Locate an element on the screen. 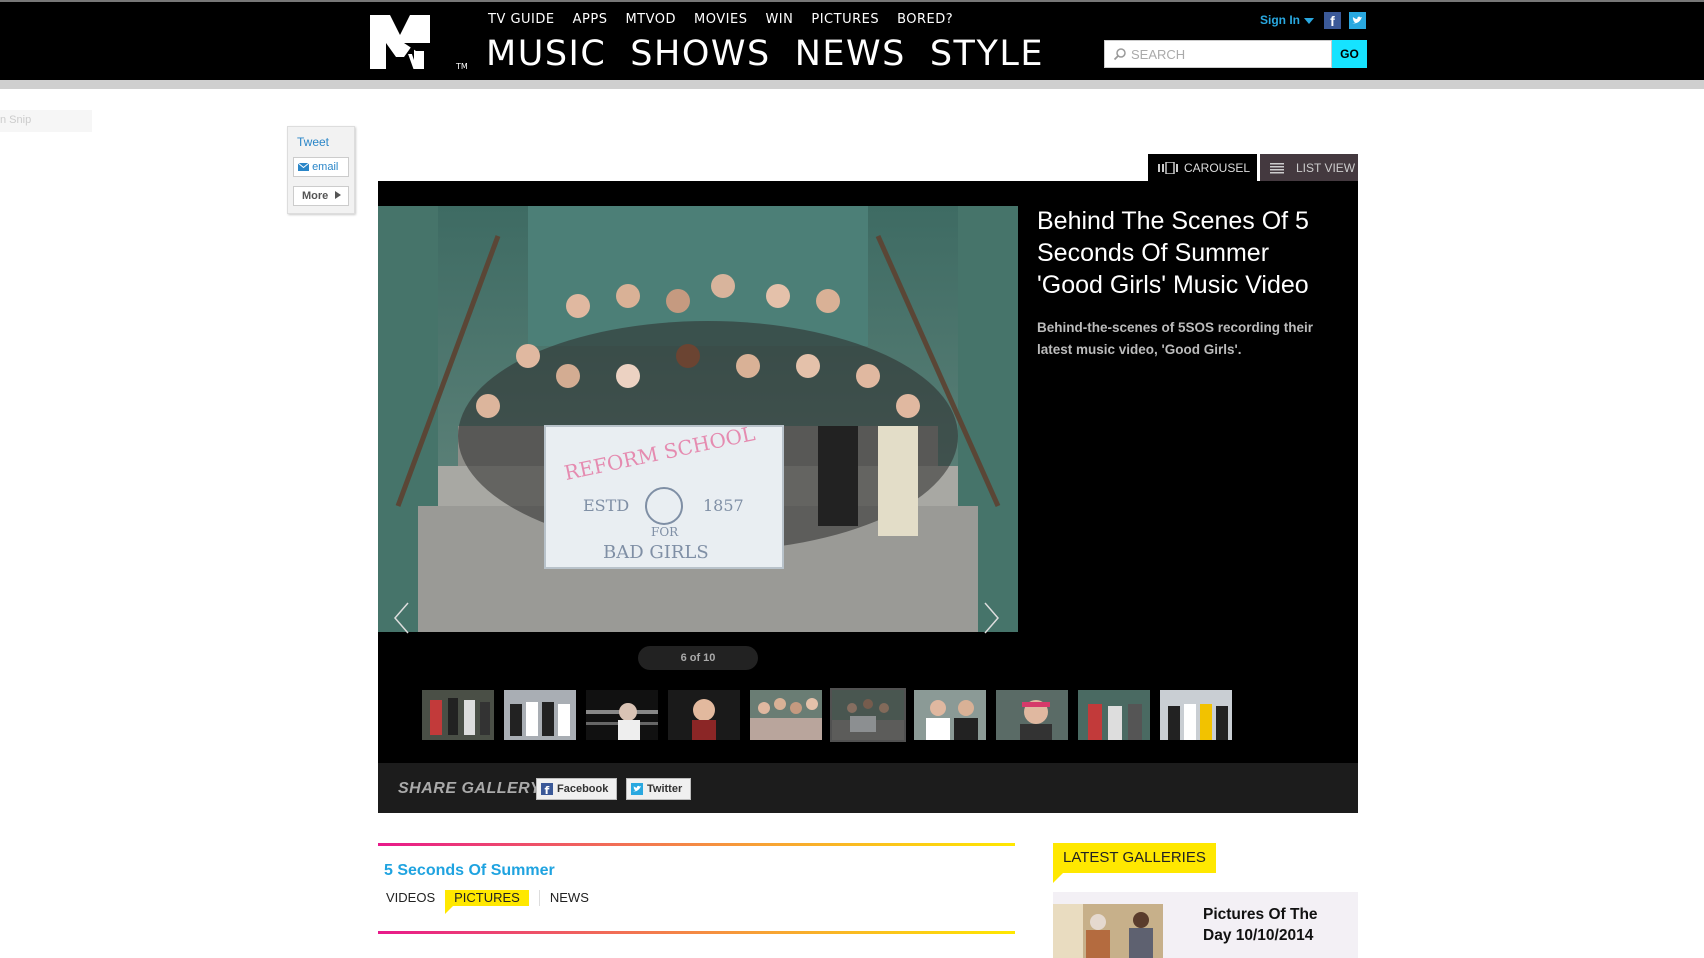  email-button: email is located at coordinates (321, 167).